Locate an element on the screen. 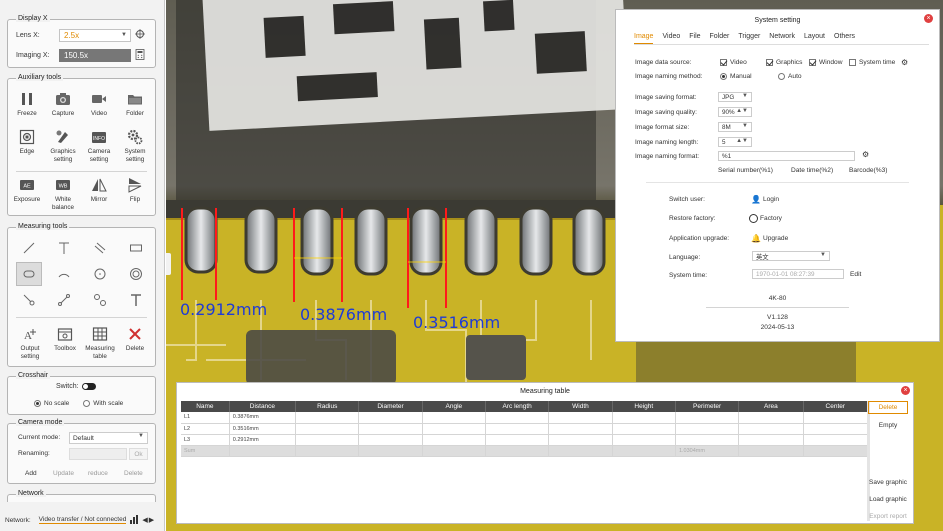 Image resolution: width=943 pixels, height=531 pixels. datetime-token: Date time(%2) is located at coordinates (820, 170).